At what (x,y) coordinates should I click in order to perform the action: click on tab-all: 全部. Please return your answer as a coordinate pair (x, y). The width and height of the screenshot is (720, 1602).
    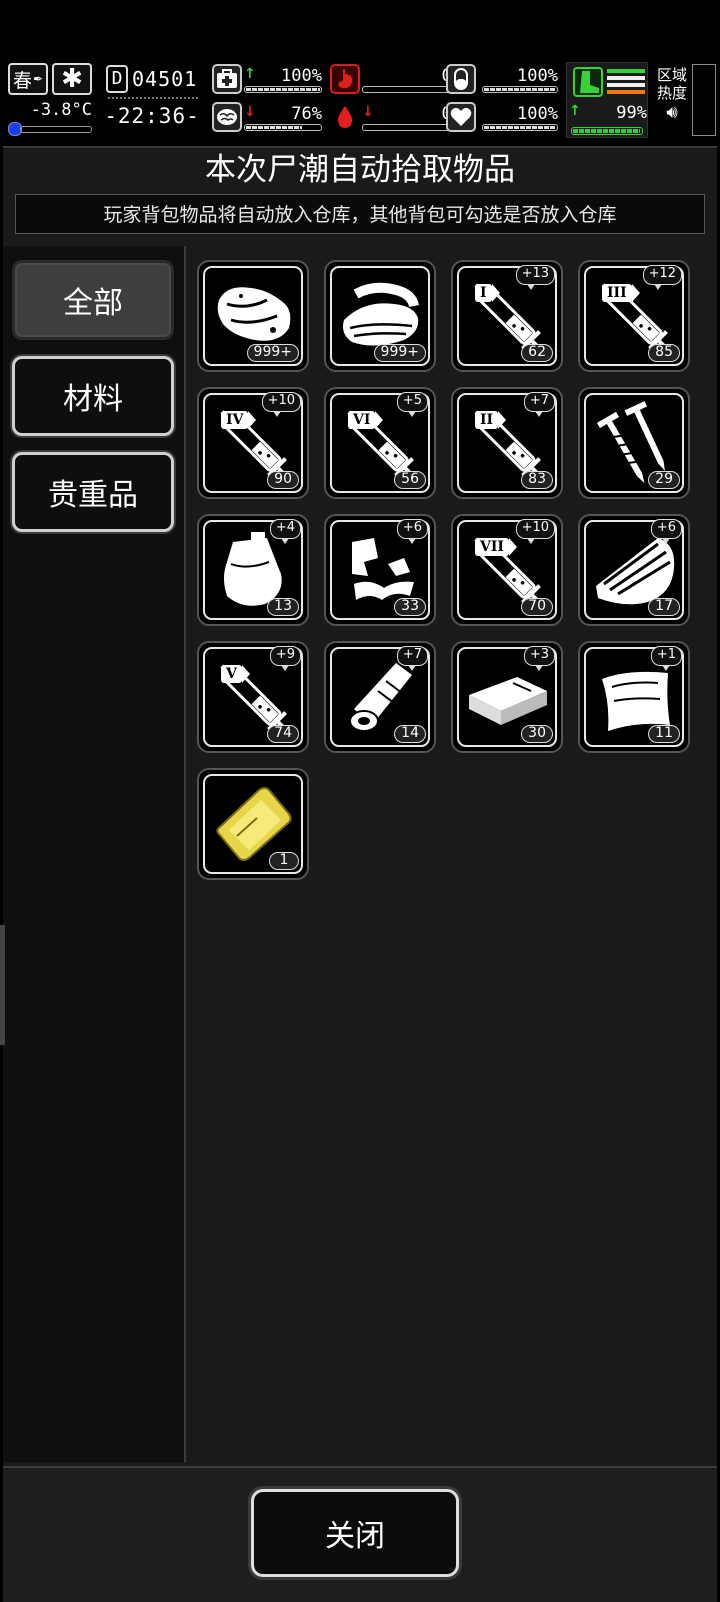
    Looking at the image, I should click on (93, 300).